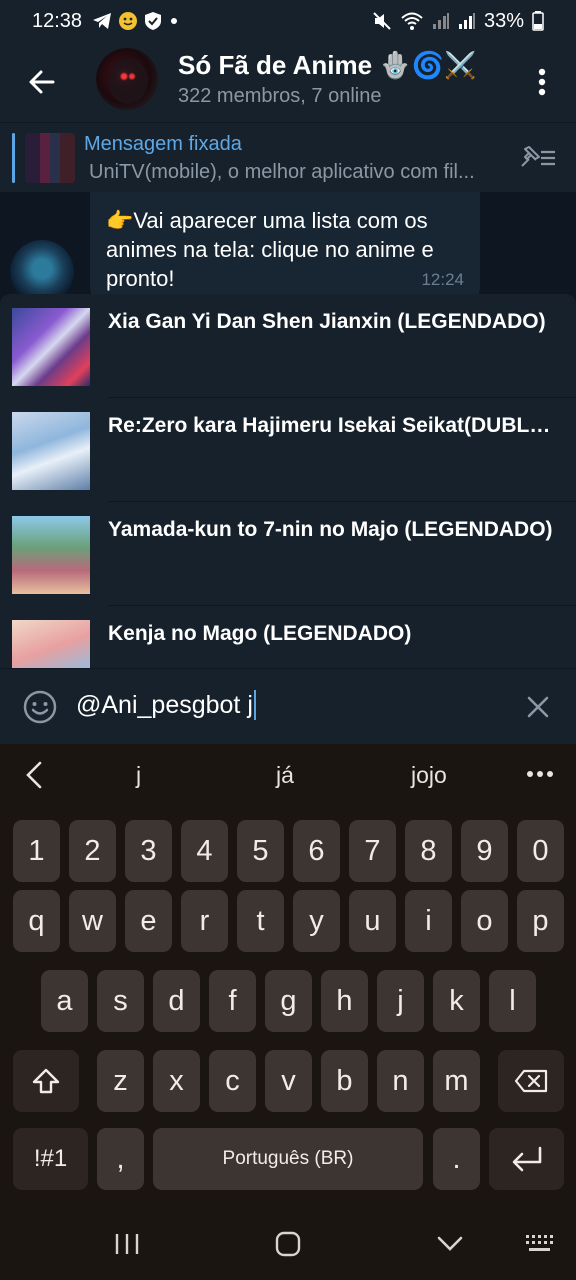 Image resolution: width=576 pixels, height=1280 pixels. What do you see at coordinates (400, 1001) in the screenshot?
I see `key-j: j` at bounding box center [400, 1001].